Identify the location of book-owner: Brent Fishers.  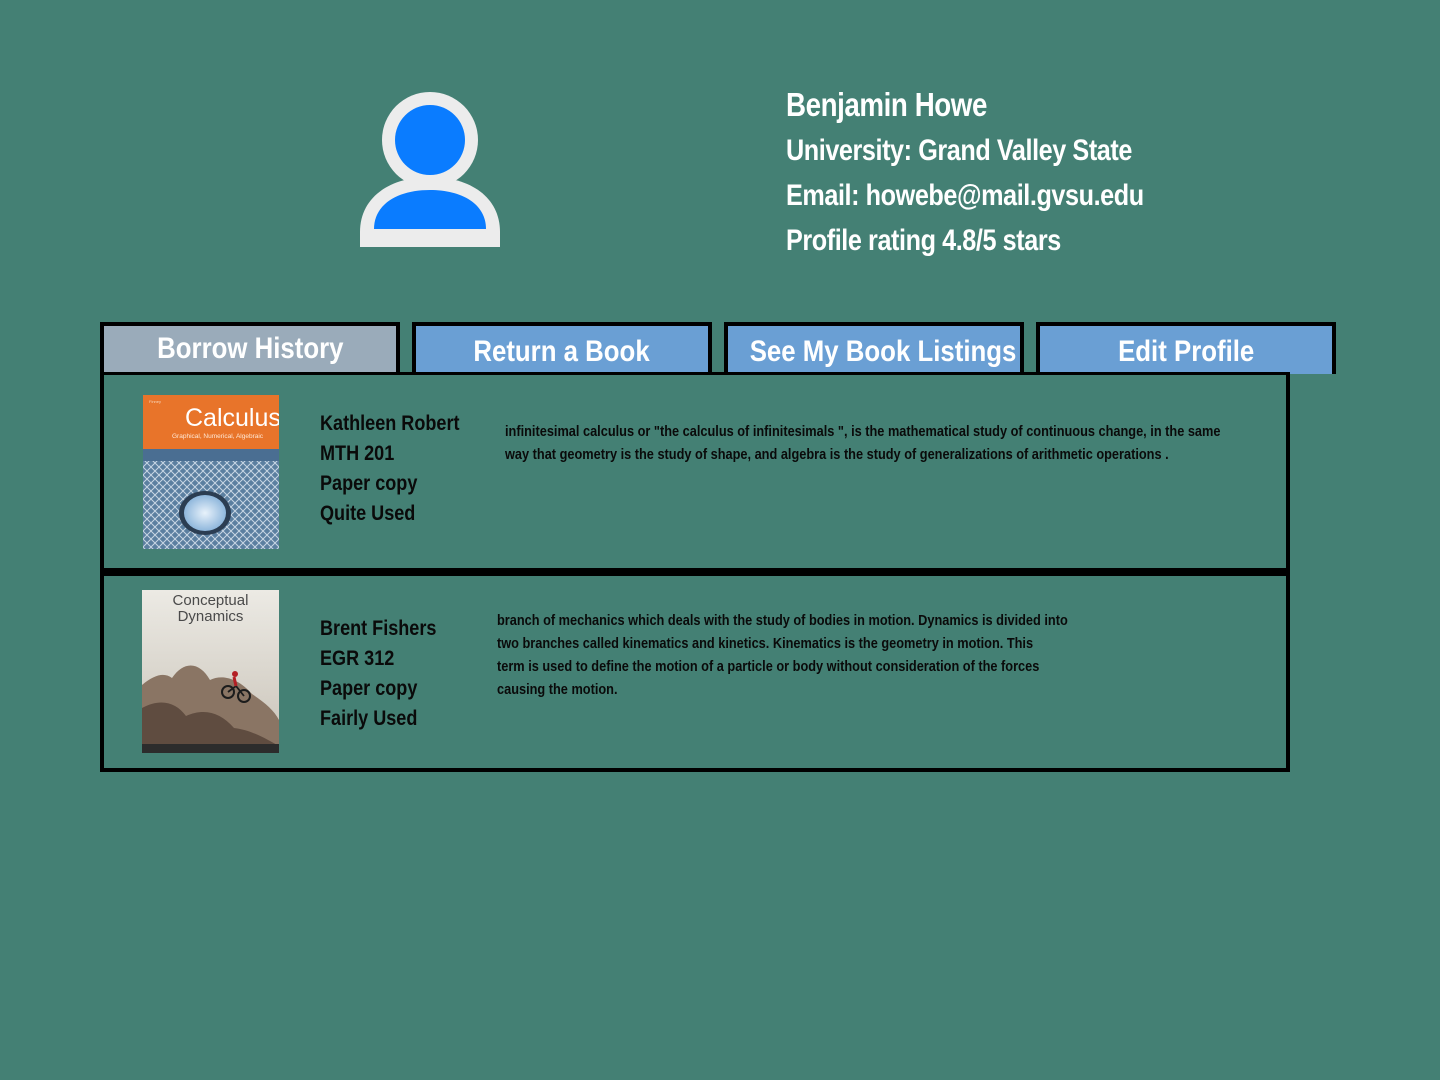
(378, 628).